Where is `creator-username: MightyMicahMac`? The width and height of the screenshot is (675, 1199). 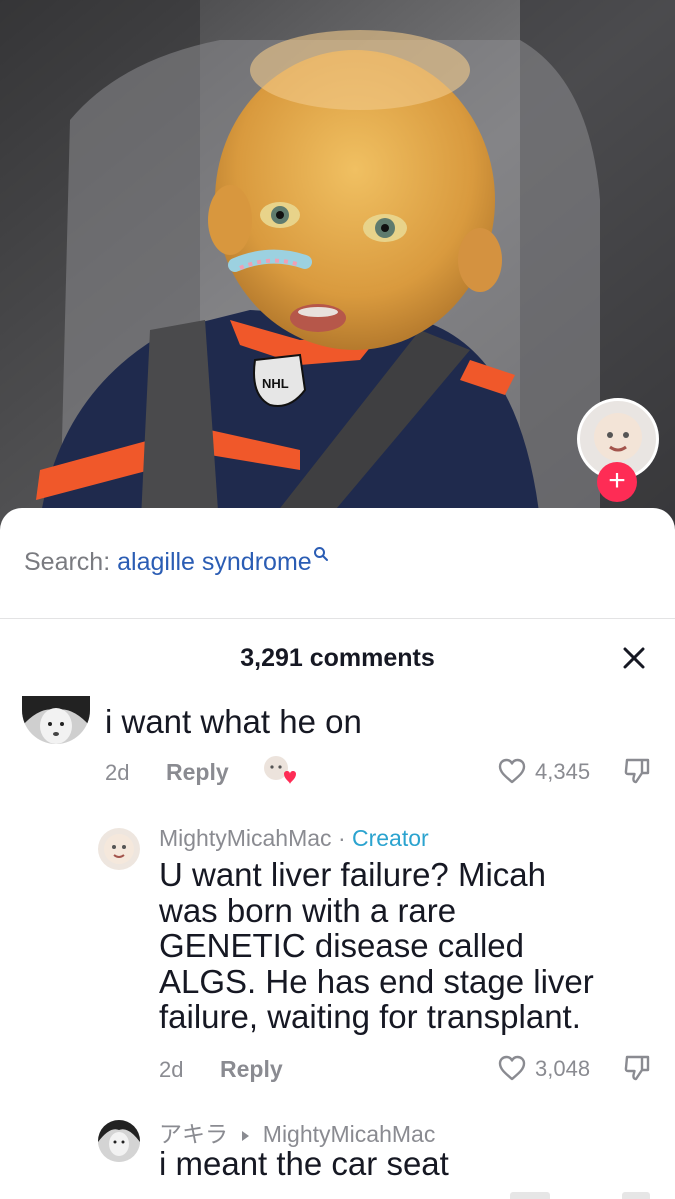
creator-username: MightyMicahMac is located at coordinates (245, 838).